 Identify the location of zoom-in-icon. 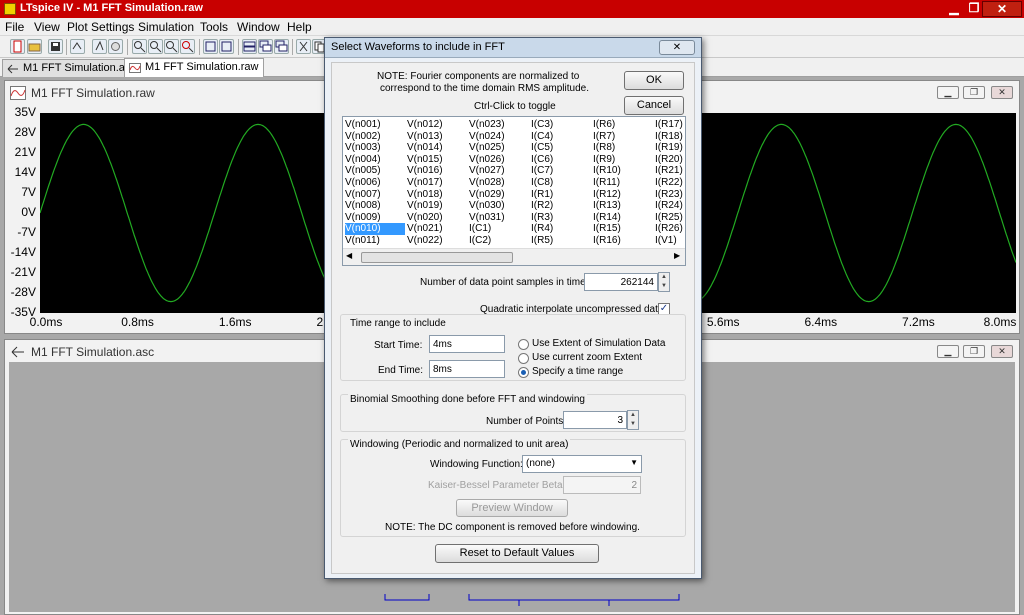
(139, 46).